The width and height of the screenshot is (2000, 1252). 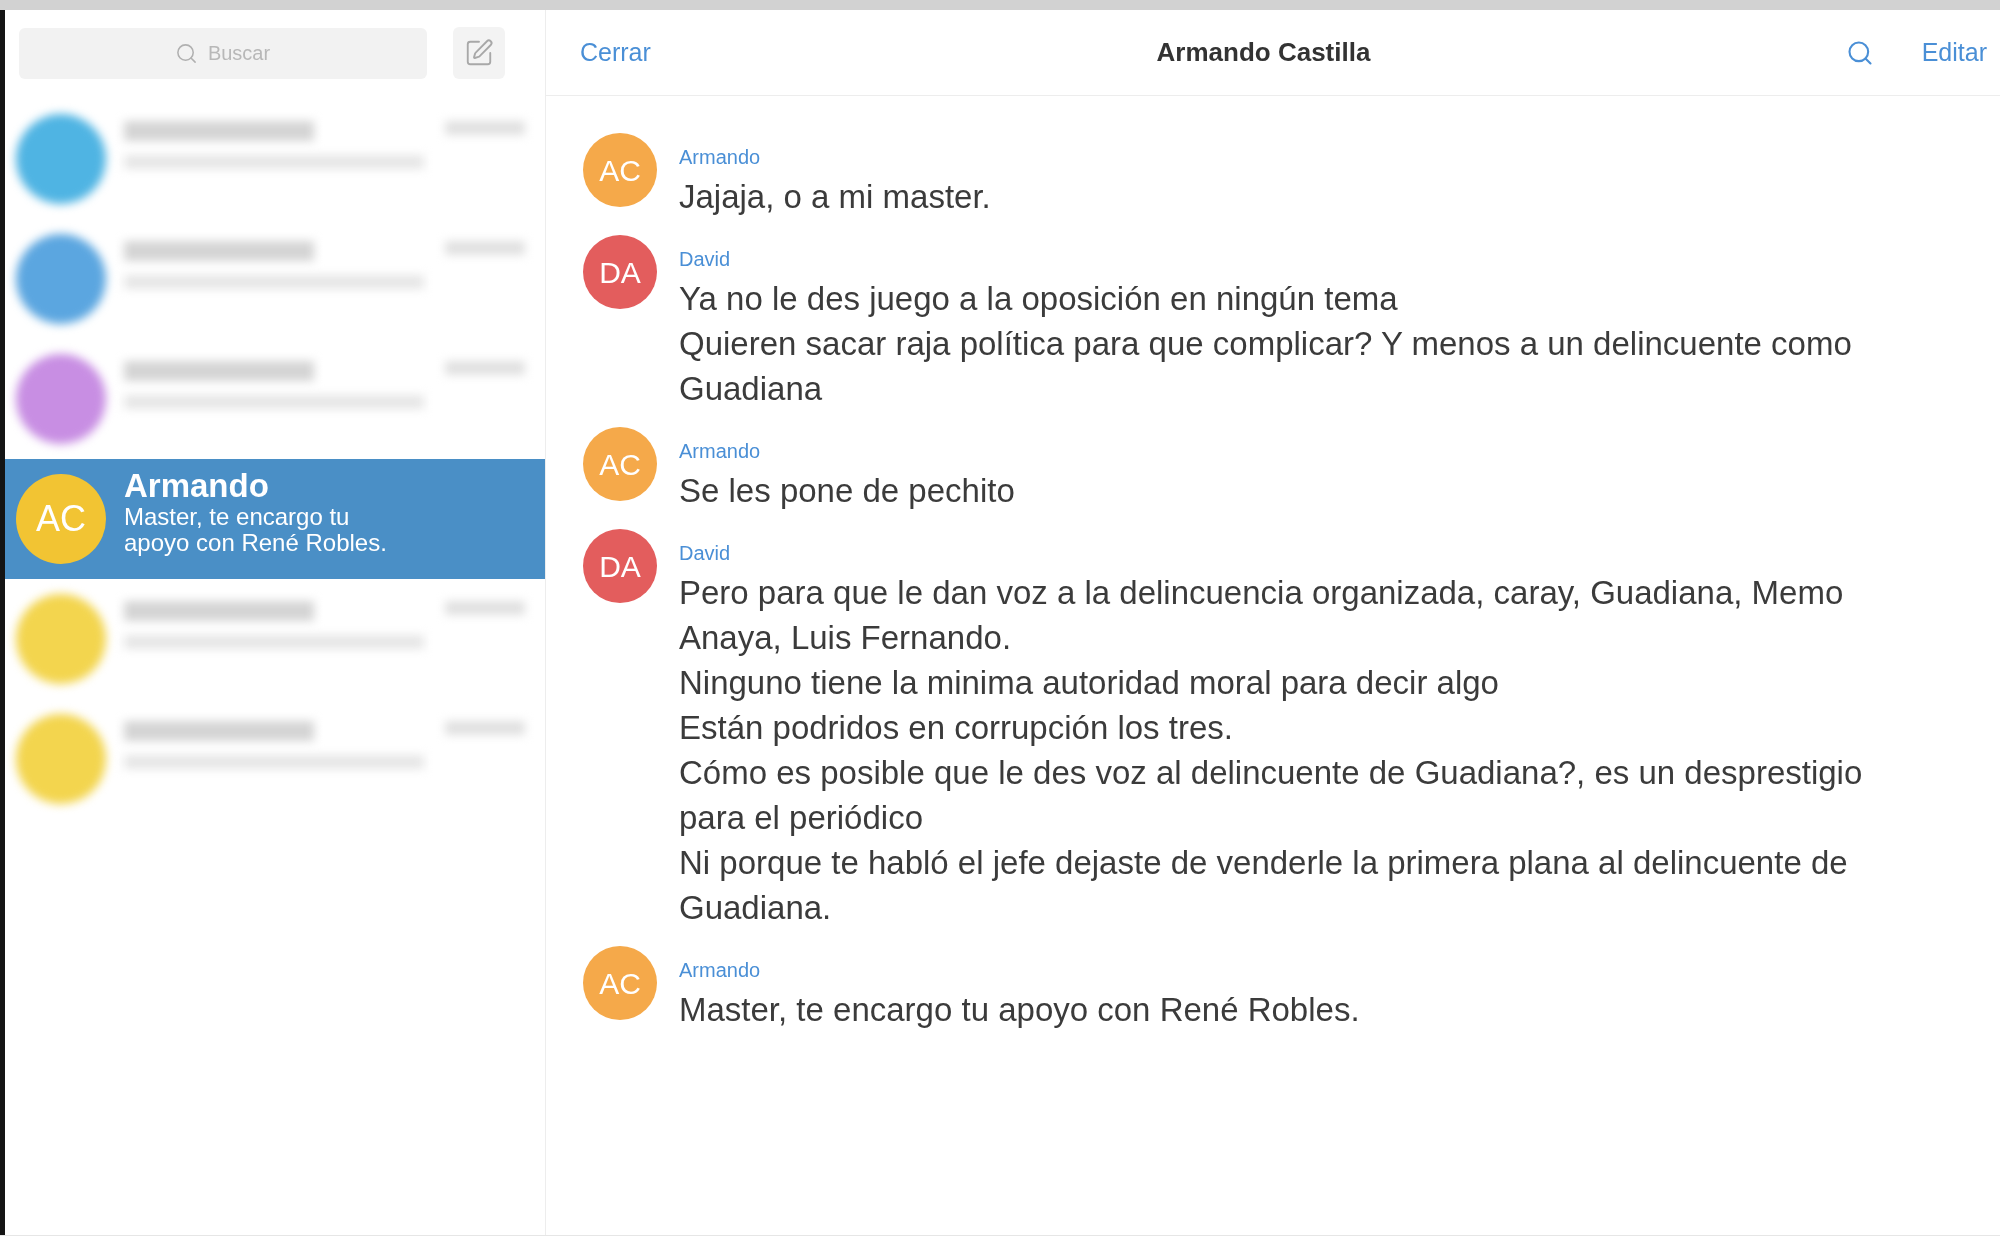 I want to click on search-button, so click(x=1859, y=52).